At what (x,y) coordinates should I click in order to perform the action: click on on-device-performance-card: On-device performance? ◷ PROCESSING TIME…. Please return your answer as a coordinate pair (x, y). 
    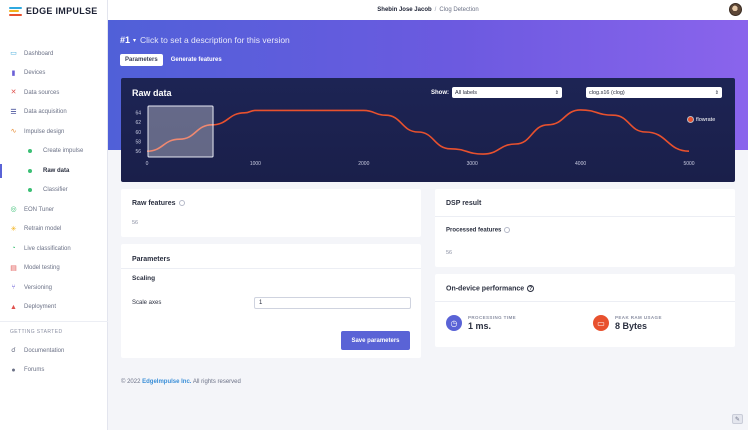
    Looking at the image, I should click on (585, 310).